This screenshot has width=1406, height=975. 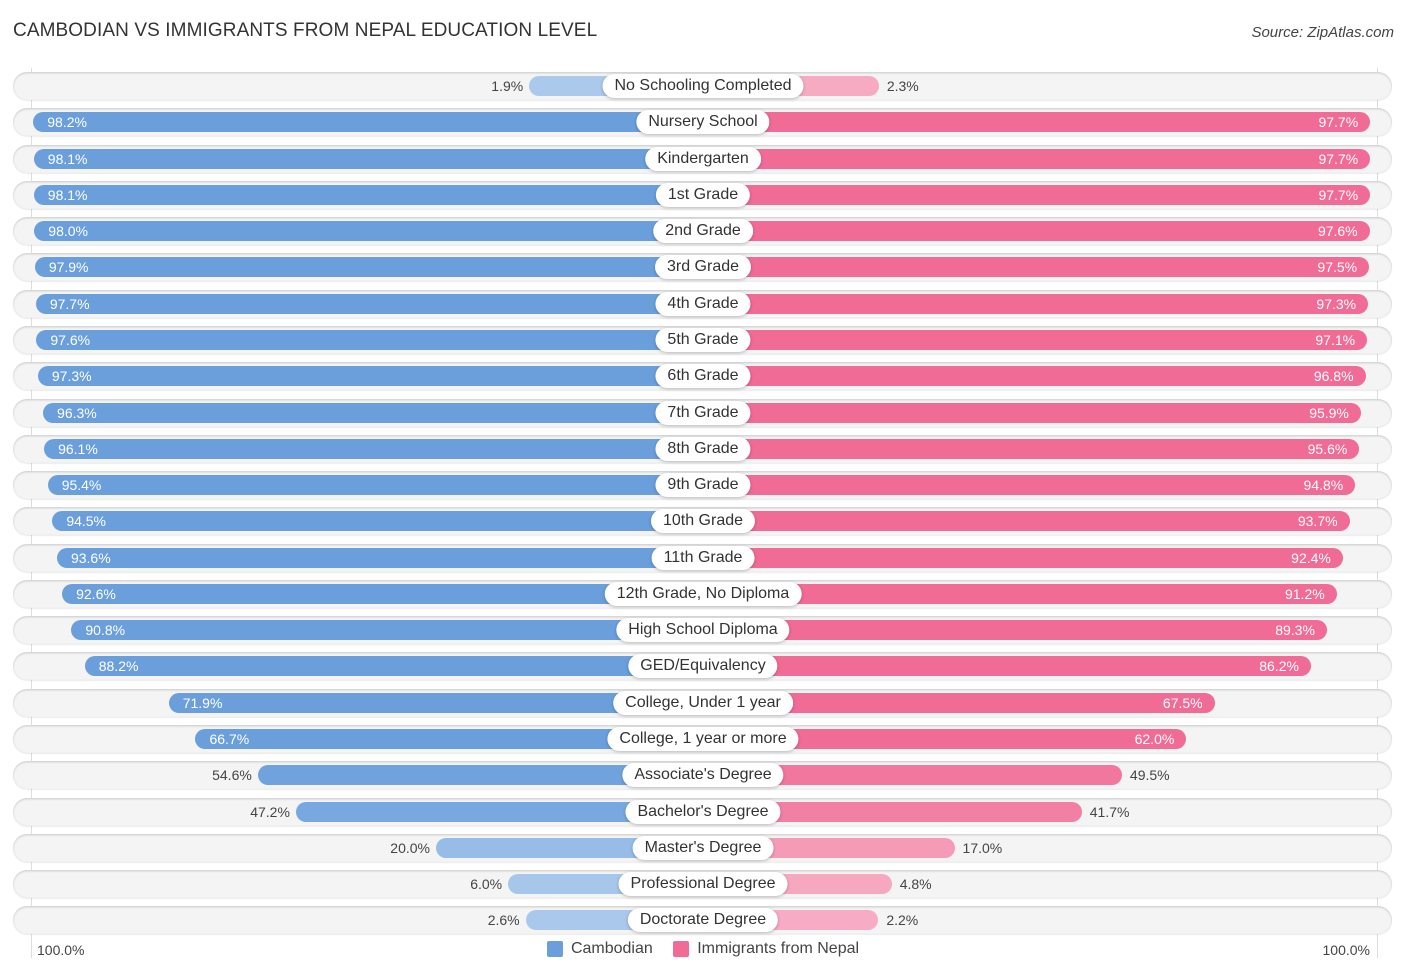 What do you see at coordinates (915, 884) in the screenshot?
I see `value-label-nepal: 4.8%` at bounding box center [915, 884].